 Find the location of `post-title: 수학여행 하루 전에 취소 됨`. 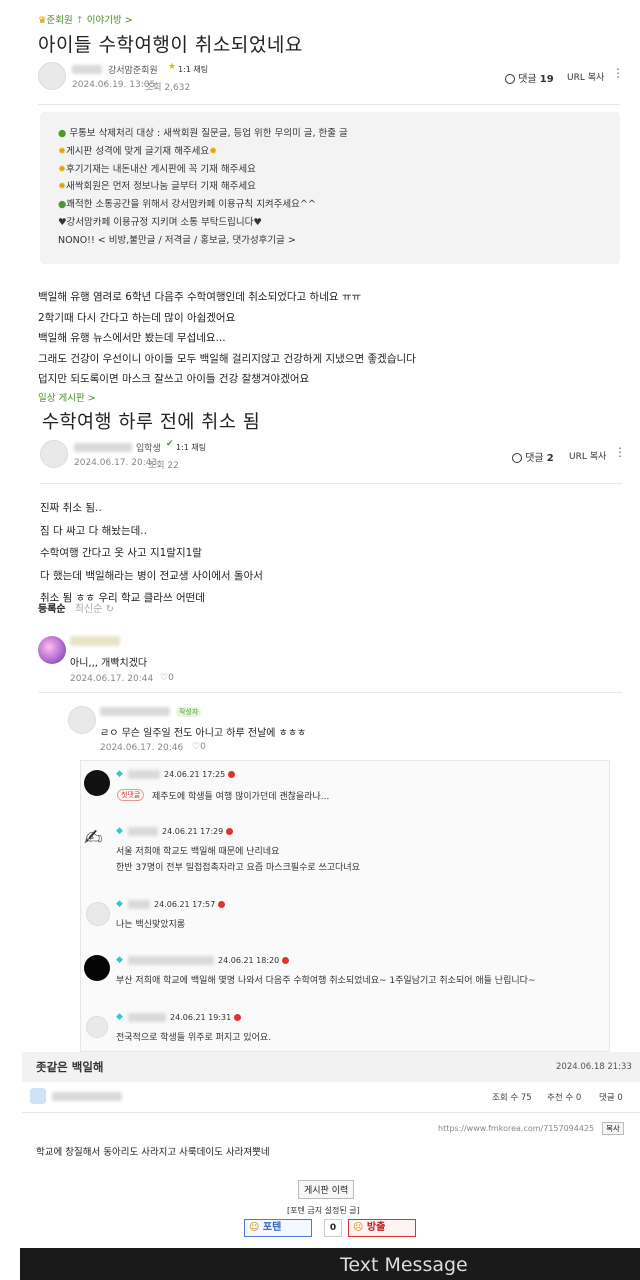

post-title: 수학여행 하루 전에 취소 됨 is located at coordinates (151, 422).